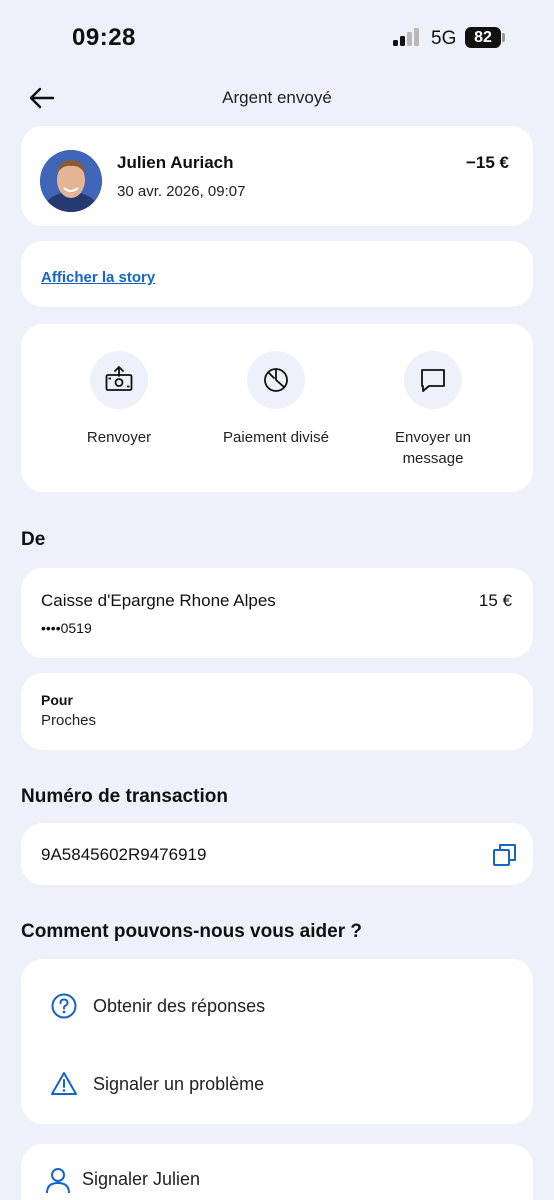 The height and width of the screenshot is (1200, 554). I want to click on report-problem-button: Signaler un problème, so click(277, 1085).